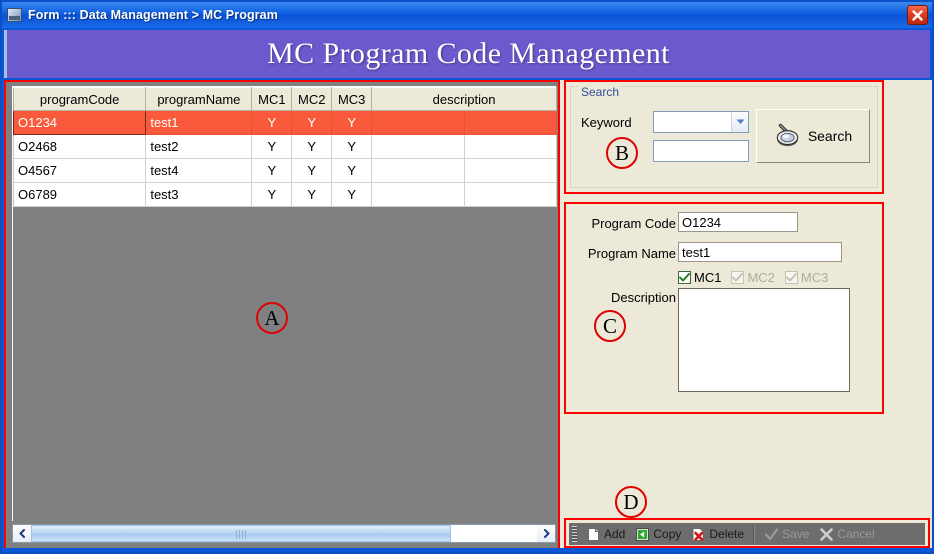 The image size is (934, 554). I want to click on close-button, so click(917, 15).